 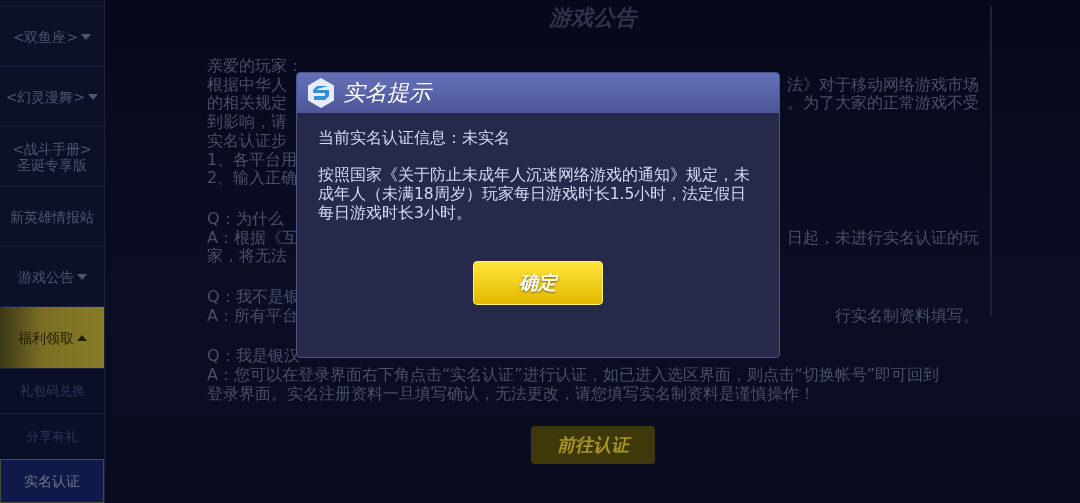 I want to click on status-text: 当前实名认证信息：未实名, so click(x=414, y=138).